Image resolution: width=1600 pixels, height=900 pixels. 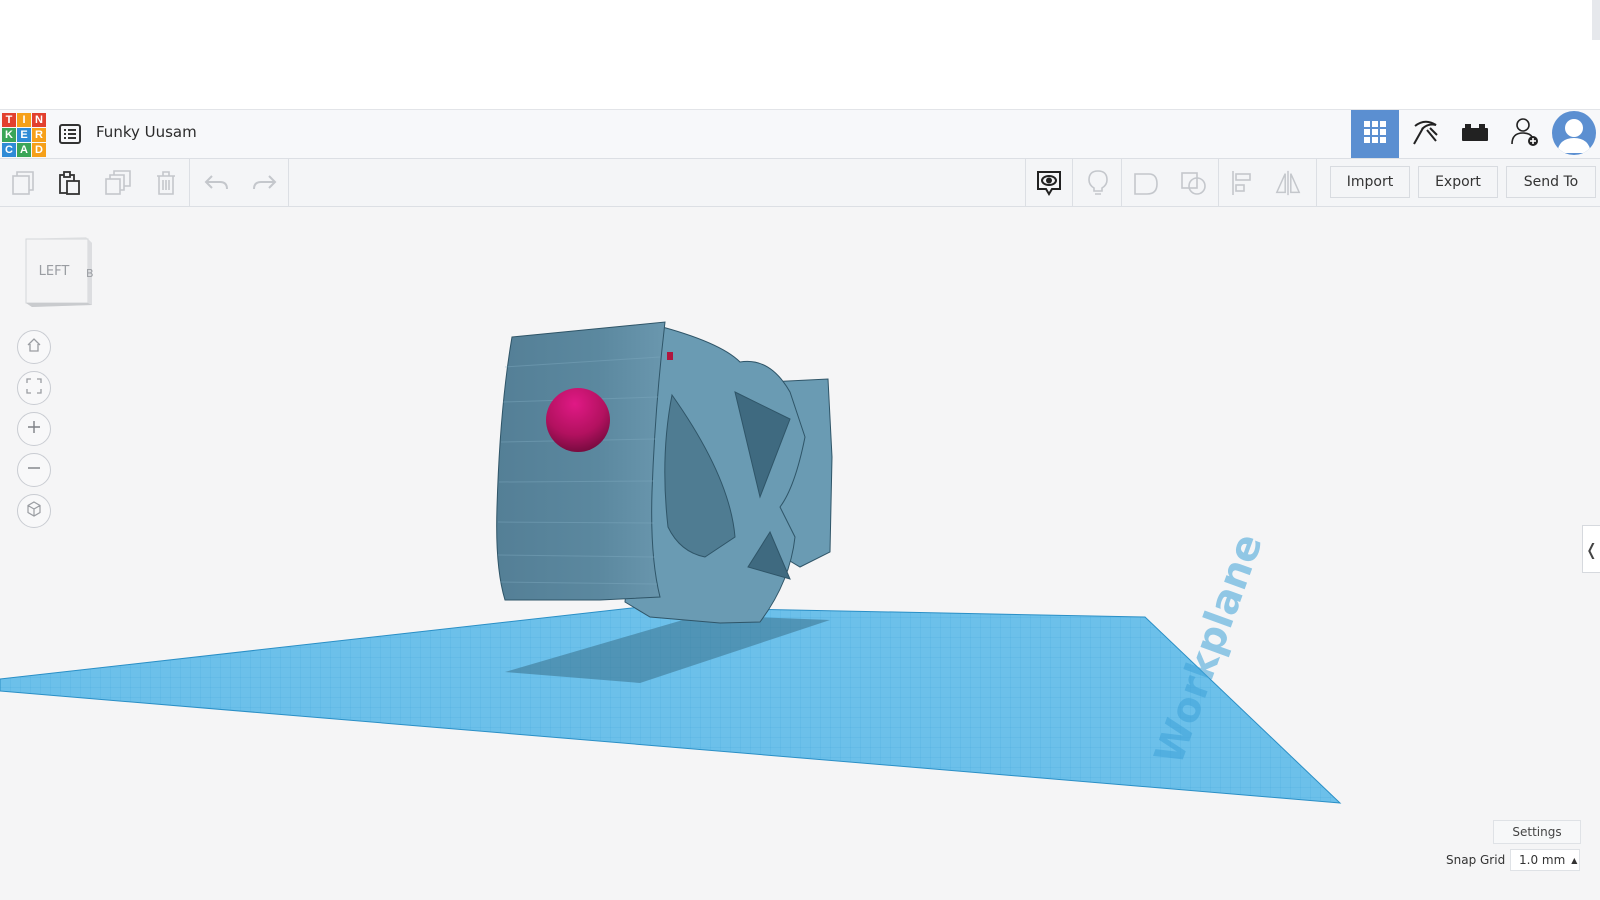 What do you see at coordinates (9, 150) in the screenshot?
I see `logo-letter: C` at bounding box center [9, 150].